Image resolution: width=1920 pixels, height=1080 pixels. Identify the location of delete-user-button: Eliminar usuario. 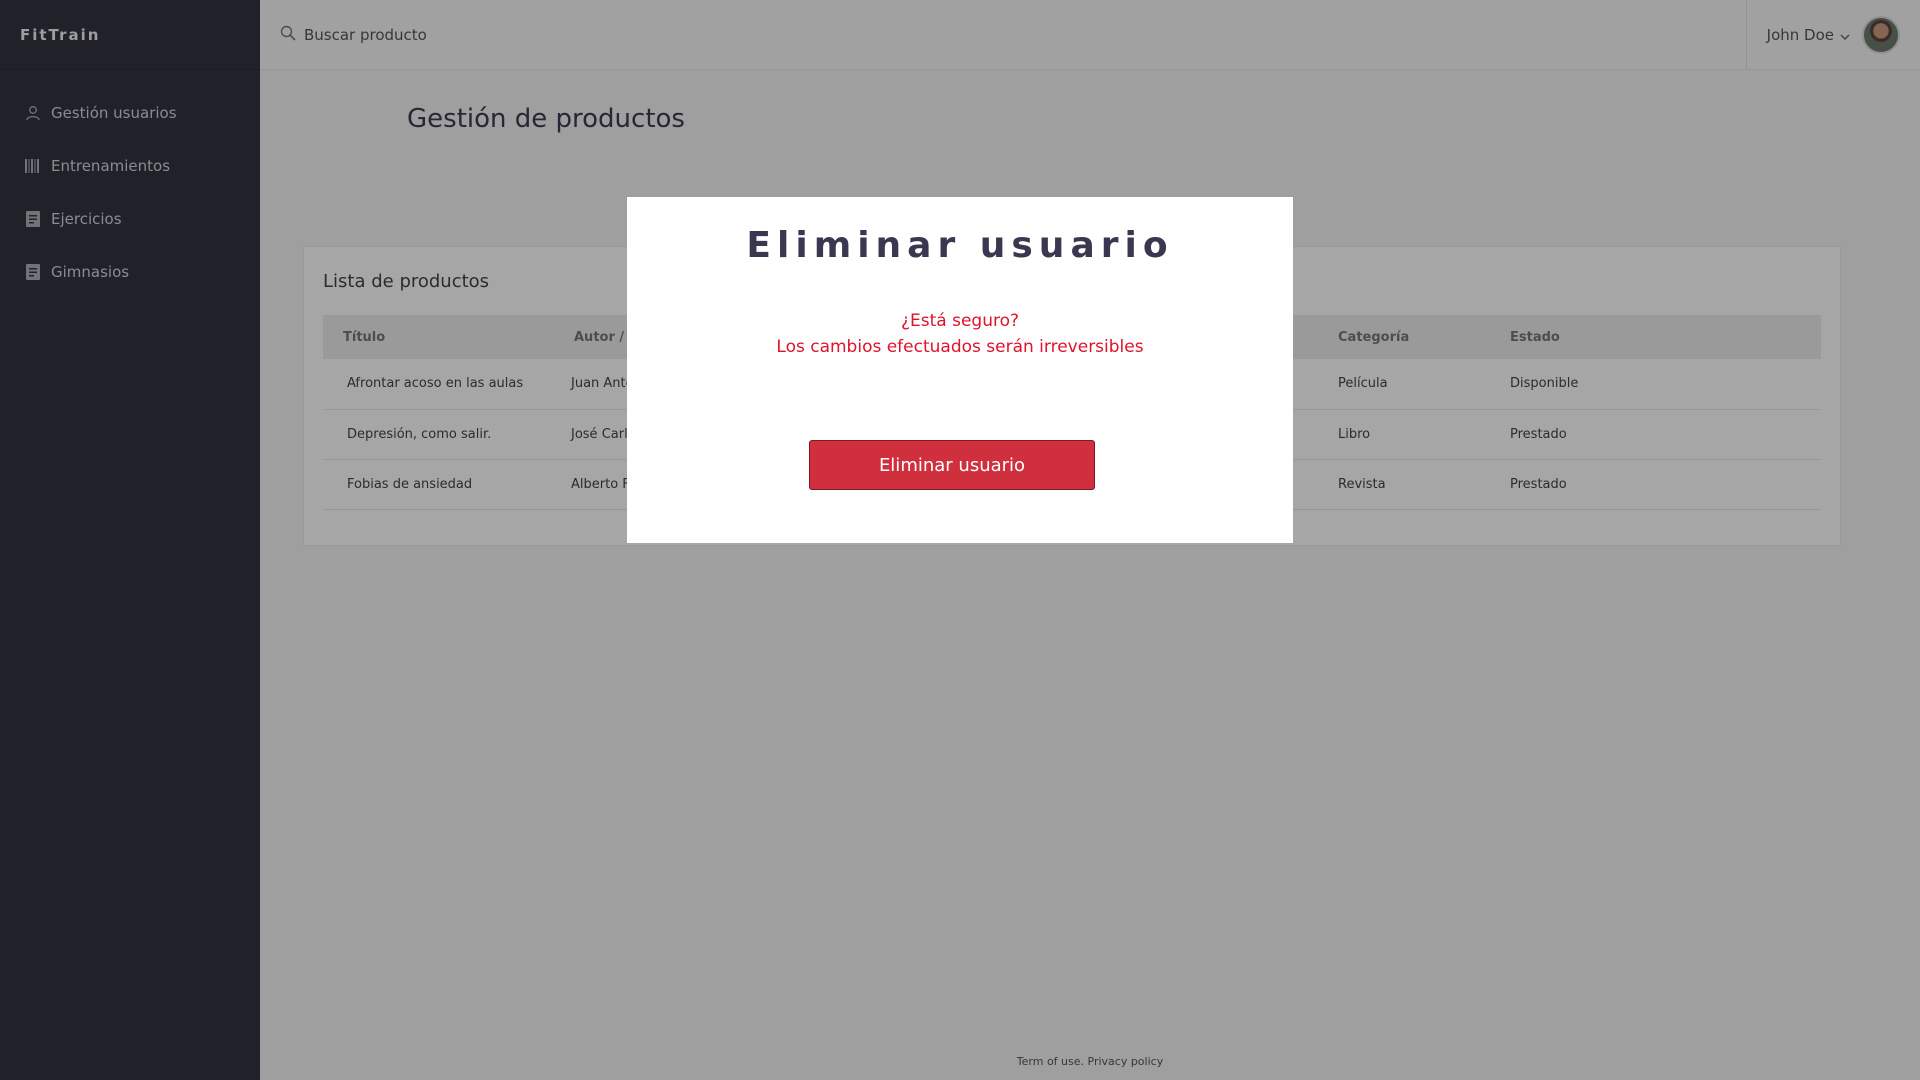
(952, 465).